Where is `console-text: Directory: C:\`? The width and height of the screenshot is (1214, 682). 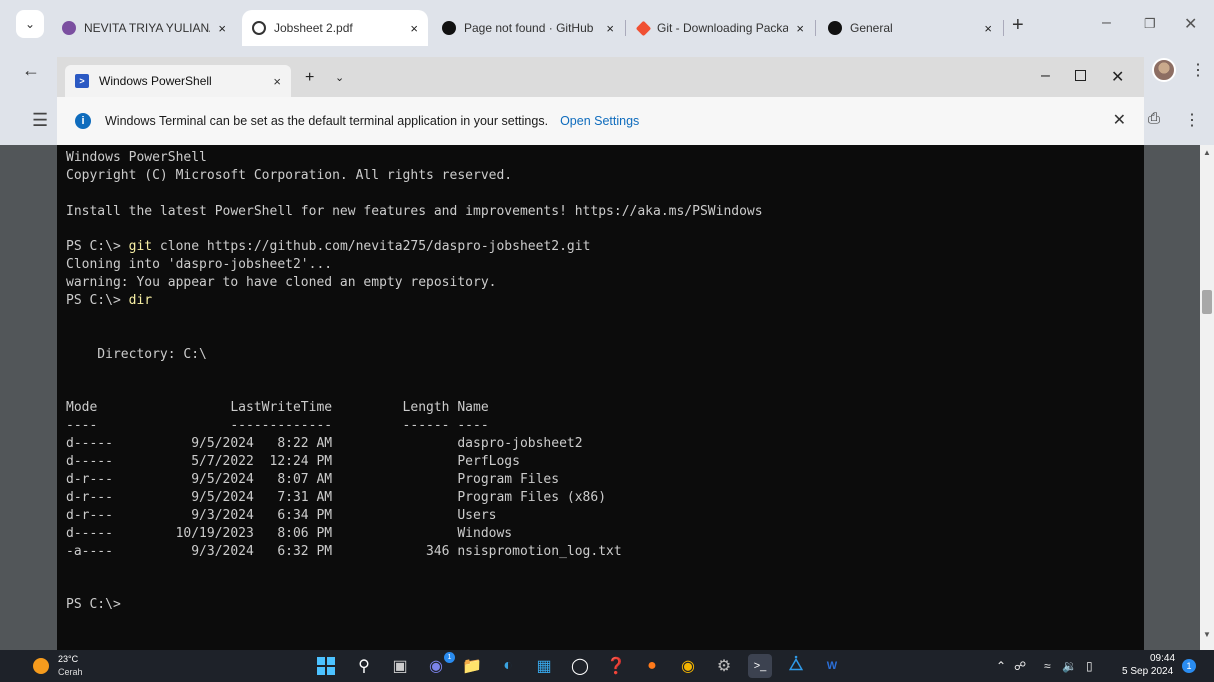
console-text: Directory: C:\ is located at coordinates (136, 354).